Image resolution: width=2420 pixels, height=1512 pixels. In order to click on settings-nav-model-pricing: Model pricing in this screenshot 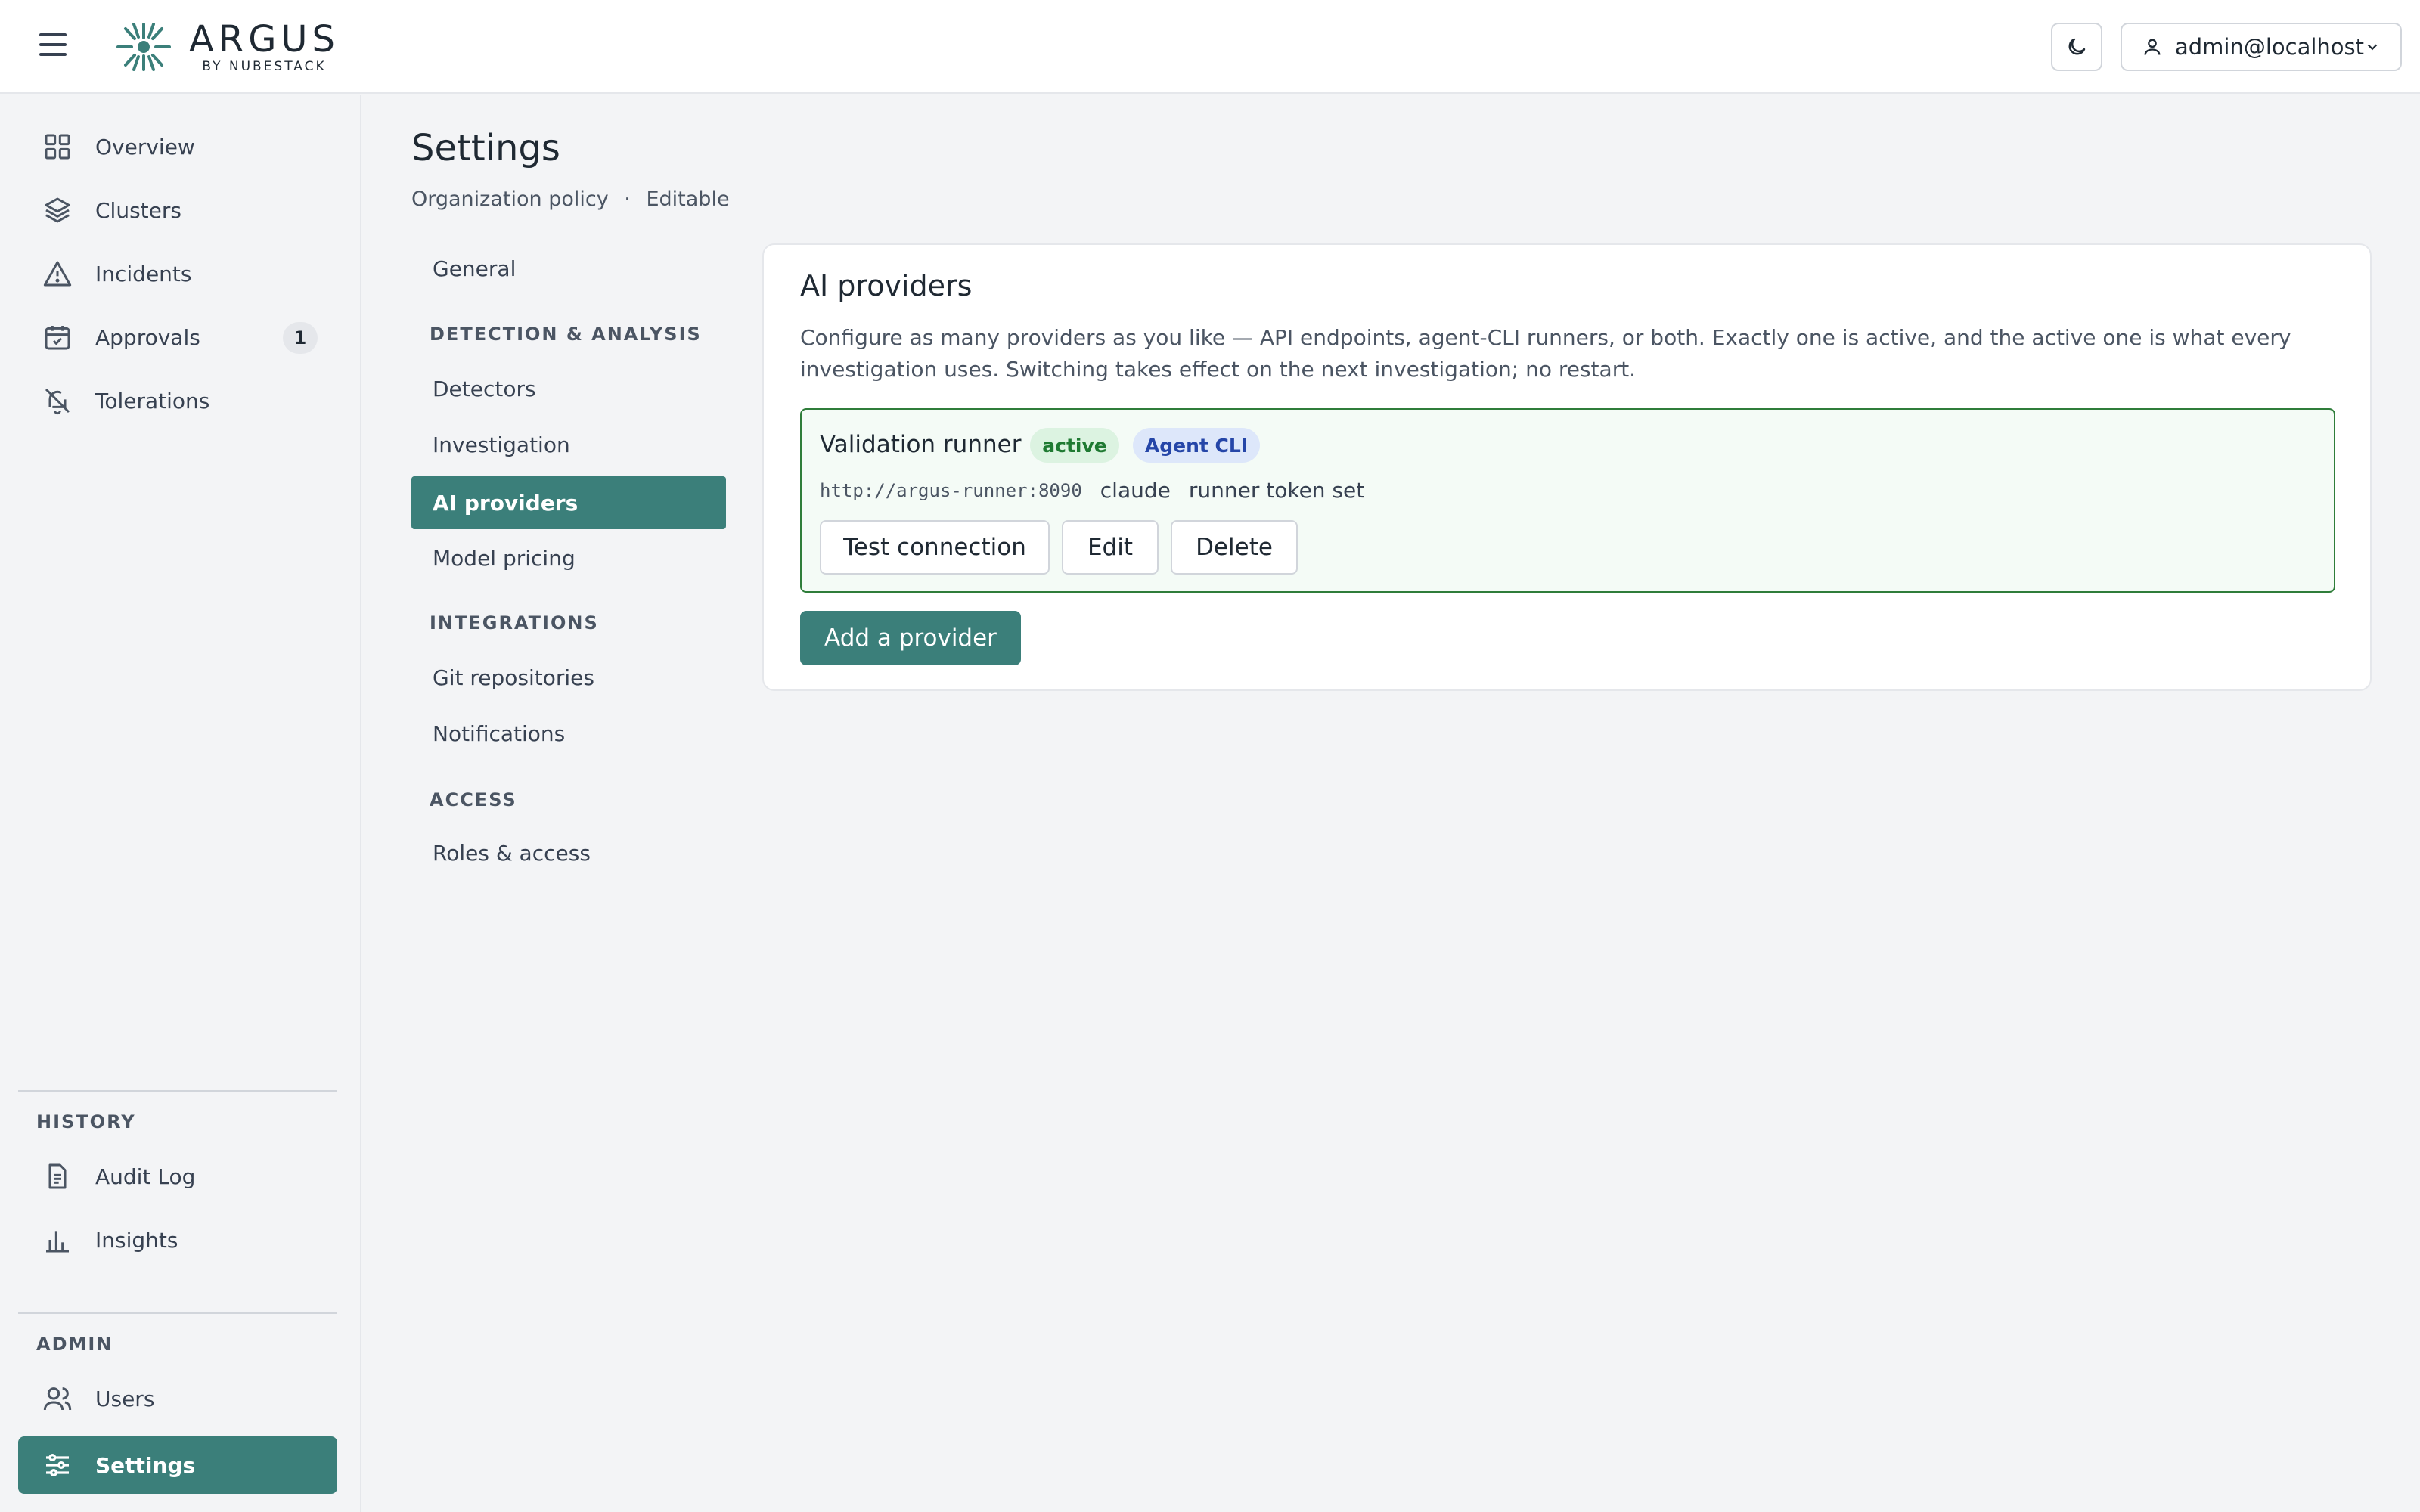, I will do `click(568, 557)`.